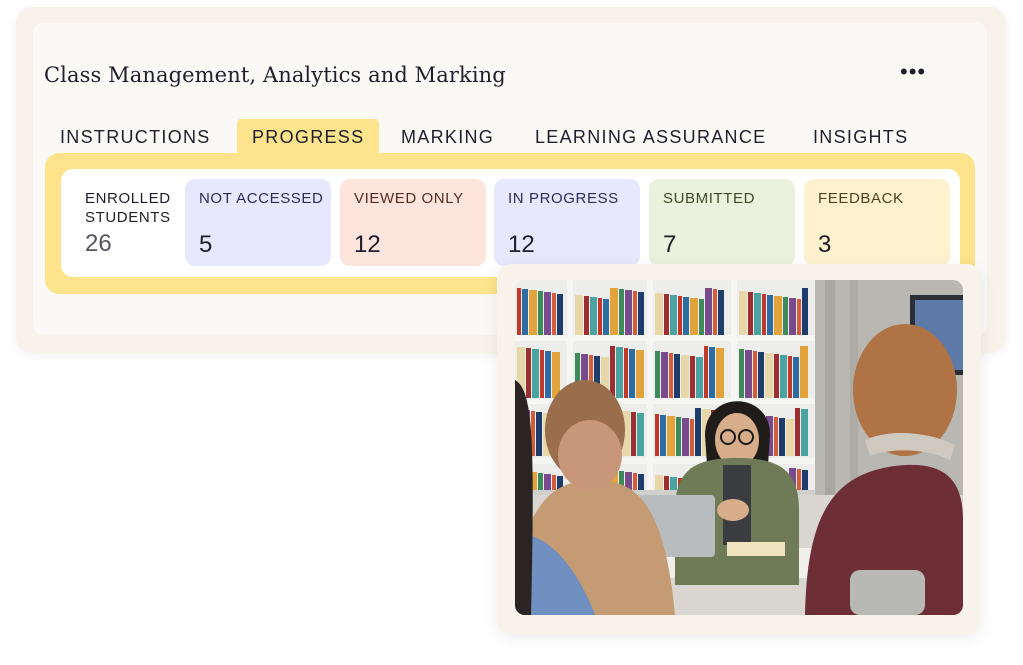 Image resolution: width=1023 pixels, height=665 pixels. What do you see at coordinates (128, 198) in the screenshot?
I see `enrolled-label-line1: ENROLLED` at bounding box center [128, 198].